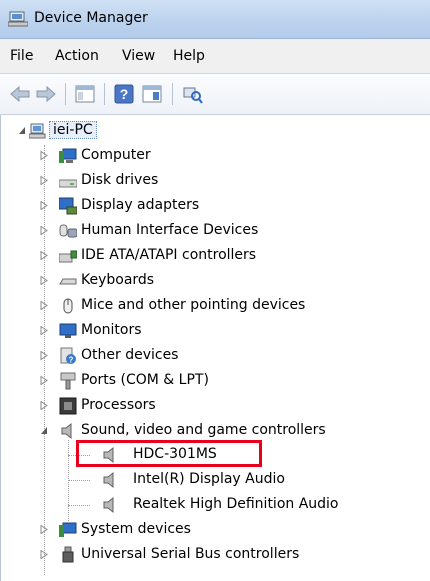 Image resolution: width=430 pixels, height=581 pixels. Describe the element at coordinates (170, 230) in the screenshot. I see `tree-node-label: Human Interface Devices` at that location.